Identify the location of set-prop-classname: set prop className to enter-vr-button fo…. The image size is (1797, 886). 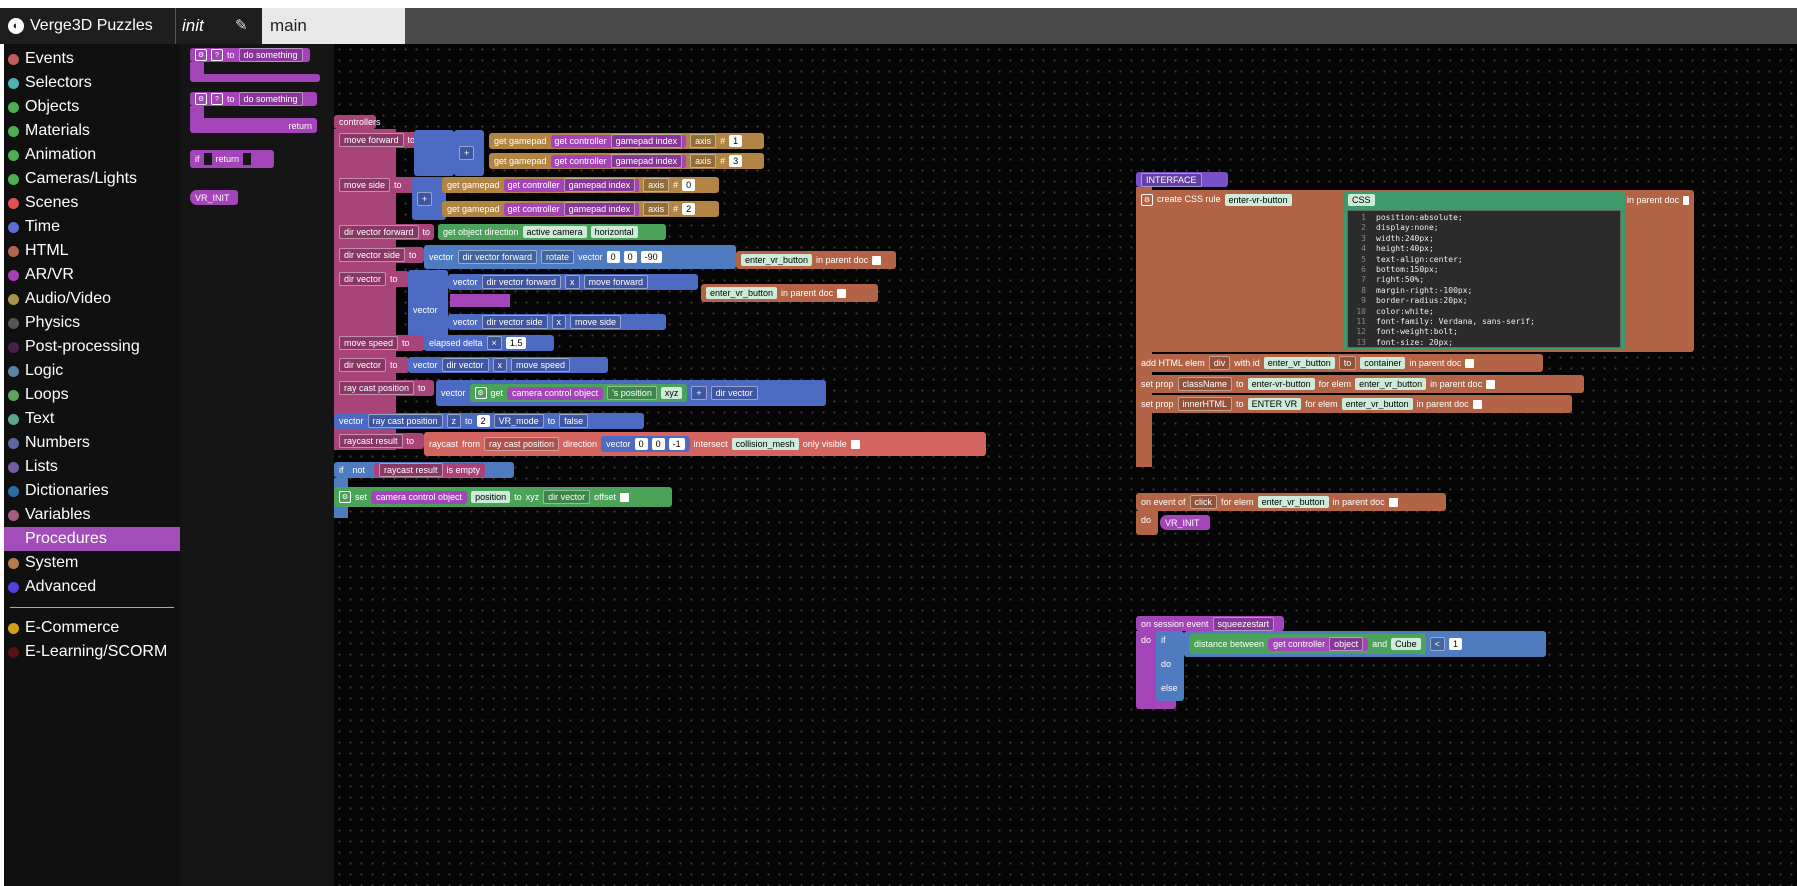
(1360, 384).